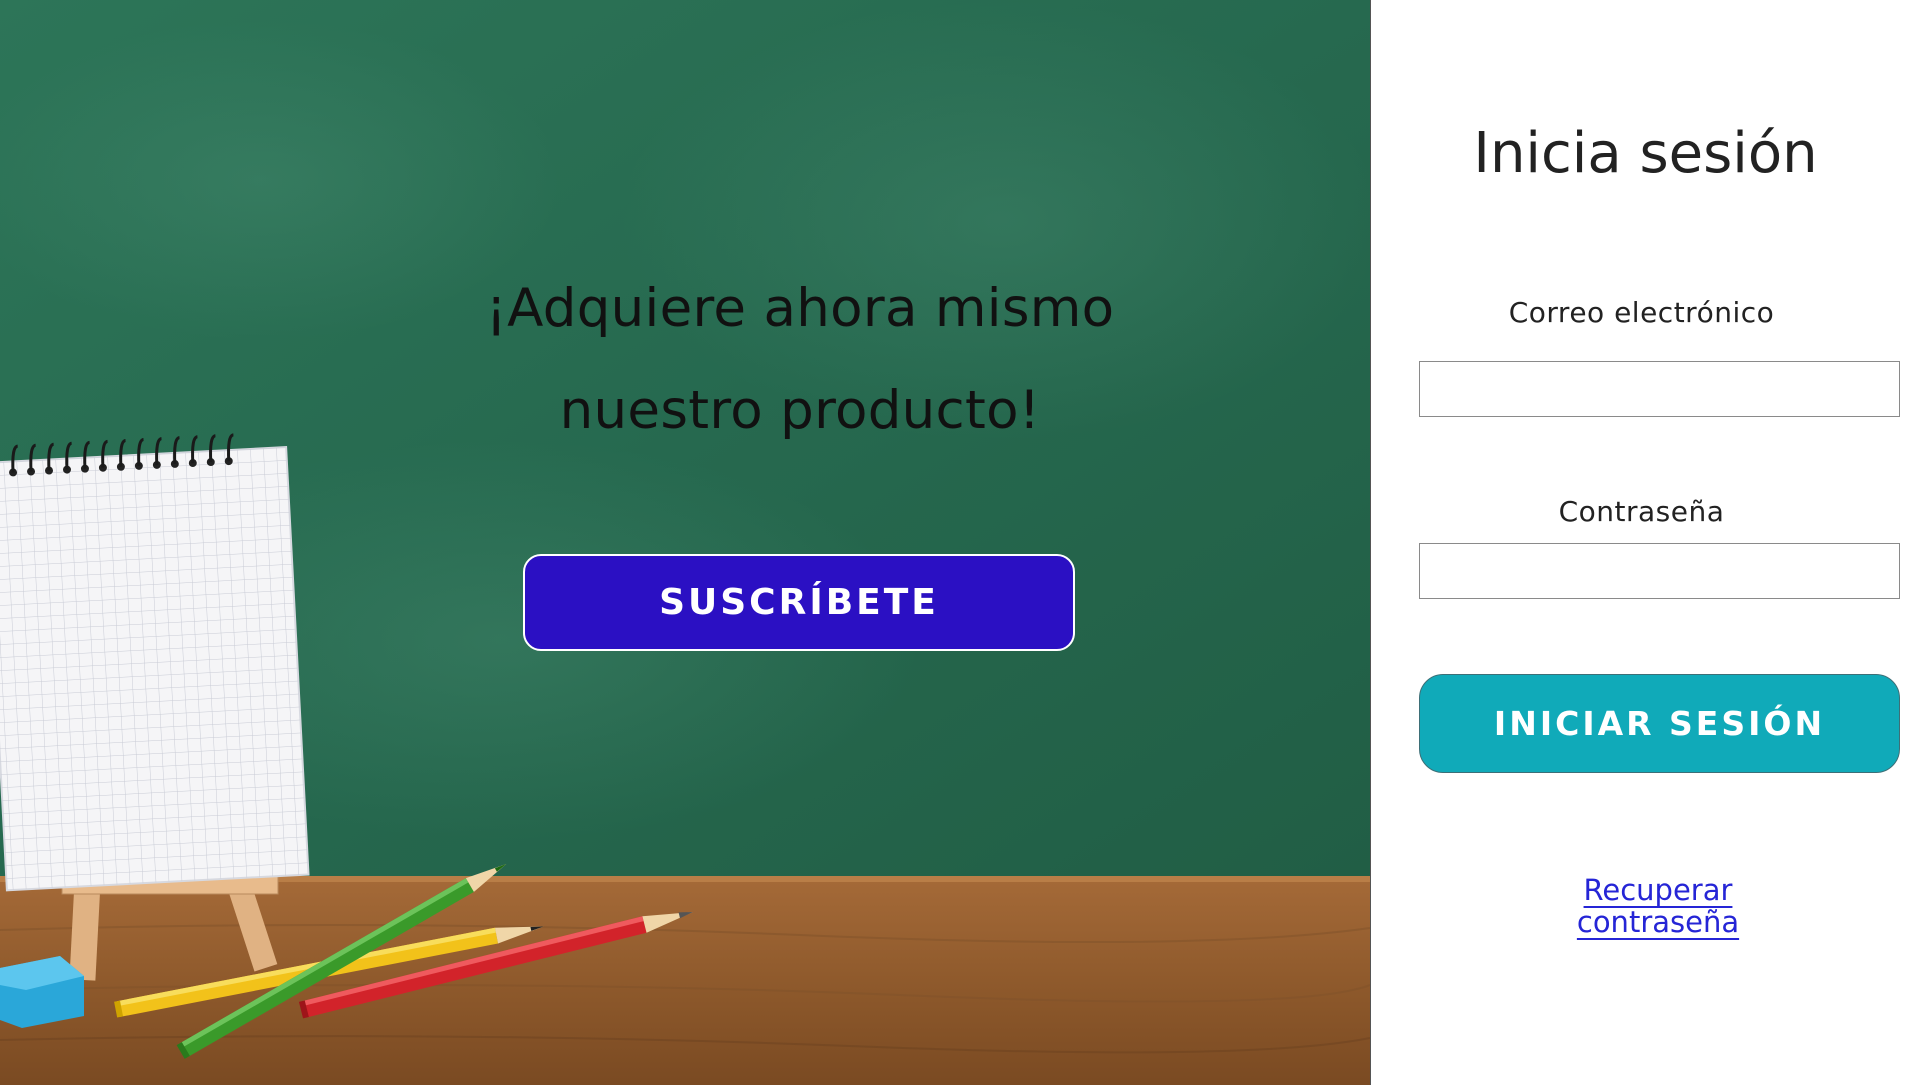 This screenshot has height=1085, width=1920. I want to click on email-field, so click(1659, 389).